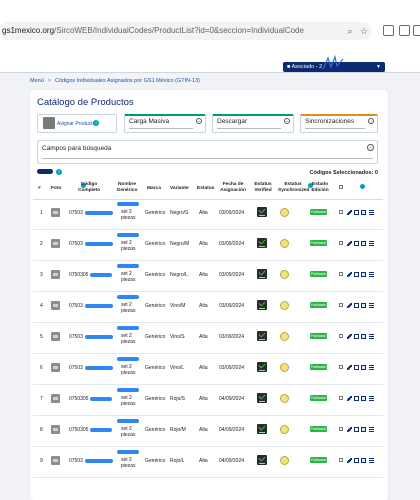 This screenshot has height=500, width=420. What do you see at coordinates (350, 31) in the screenshot?
I see `zoom-icon: ⌕` at bounding box center [350, 31].